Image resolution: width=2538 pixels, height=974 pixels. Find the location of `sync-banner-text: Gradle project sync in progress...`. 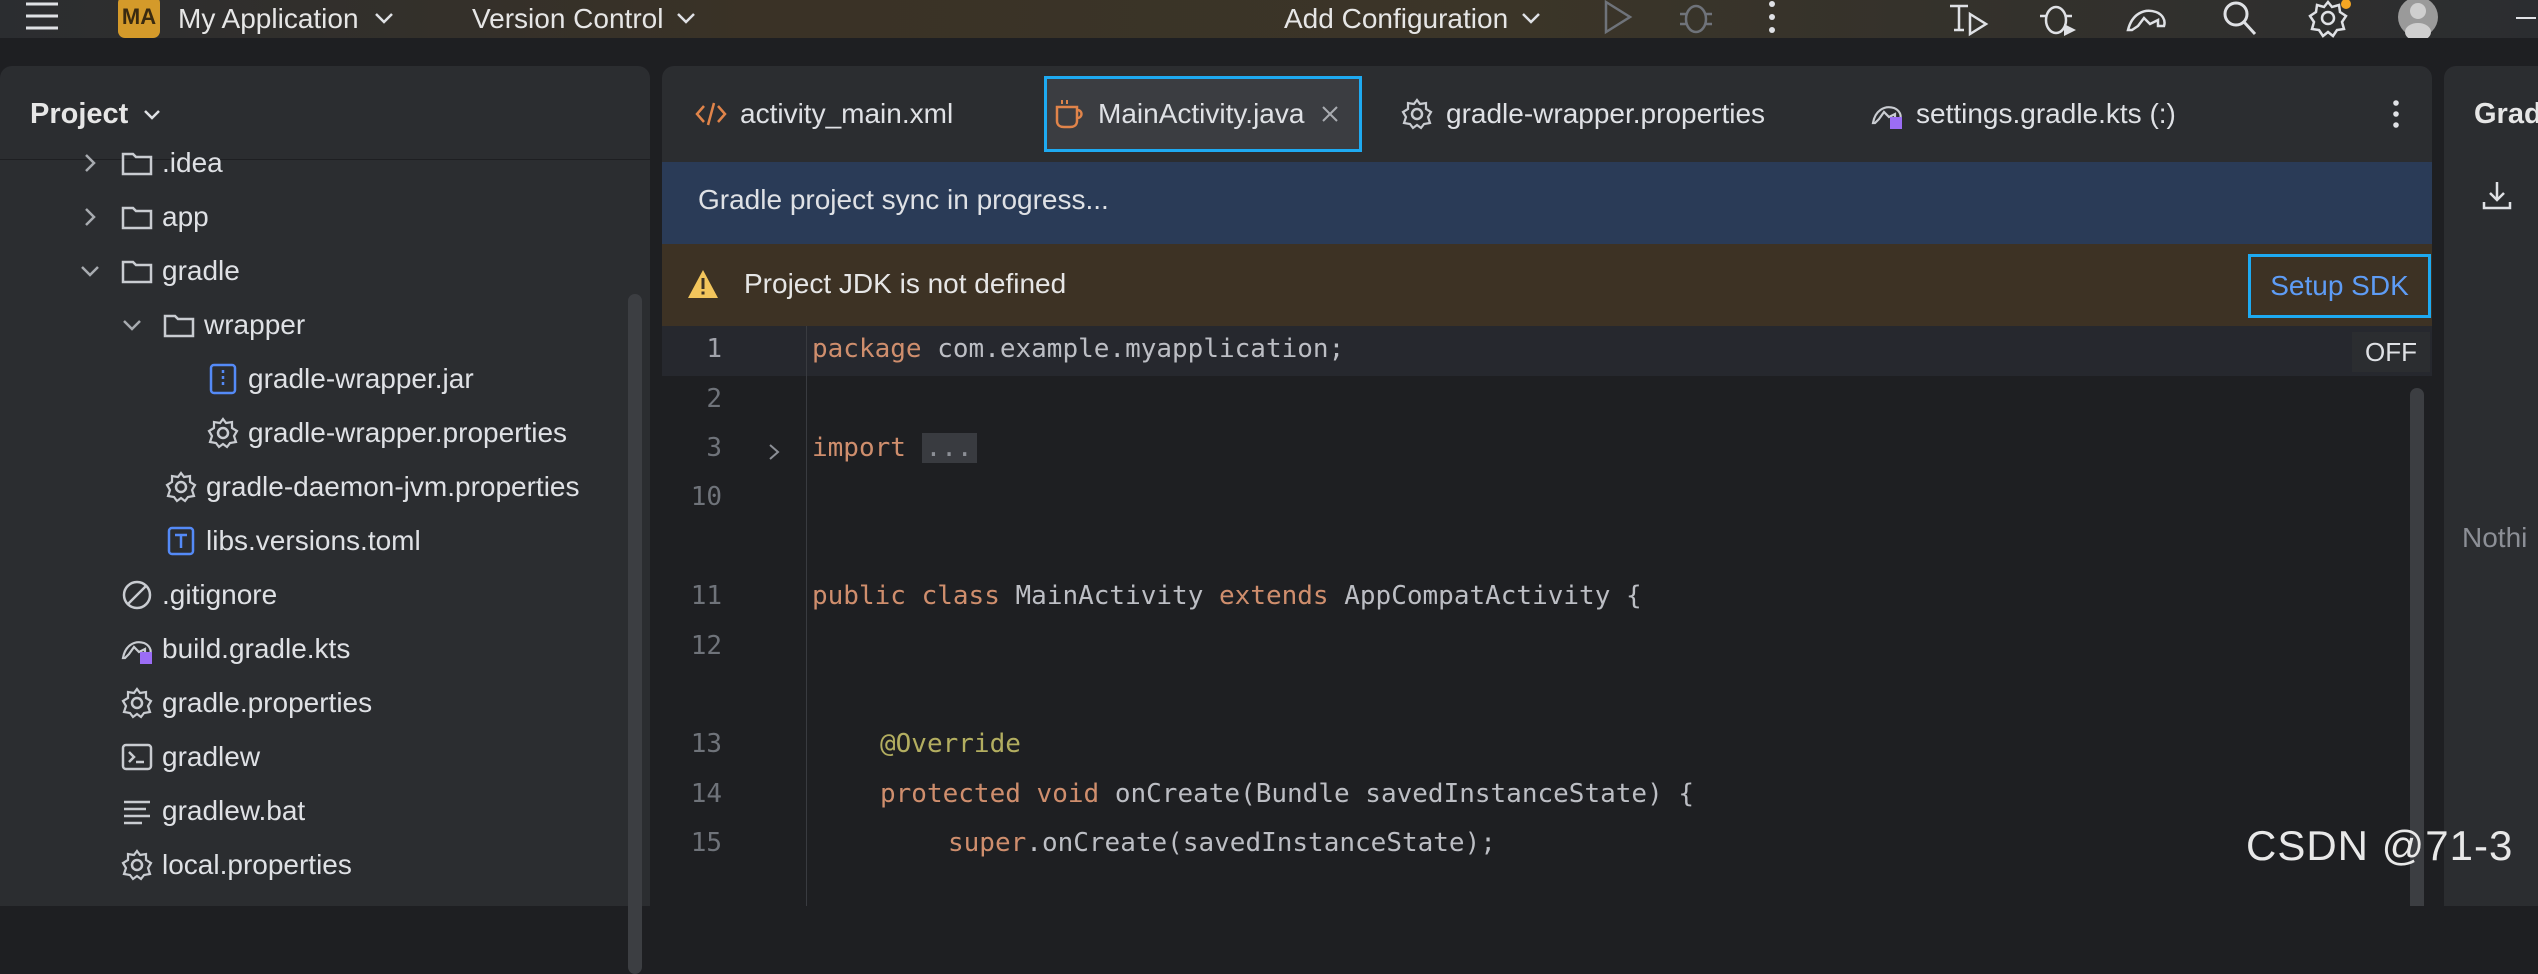

sync-banner-text: Gradle project sync in progress... is located at coordinates (903, 199).